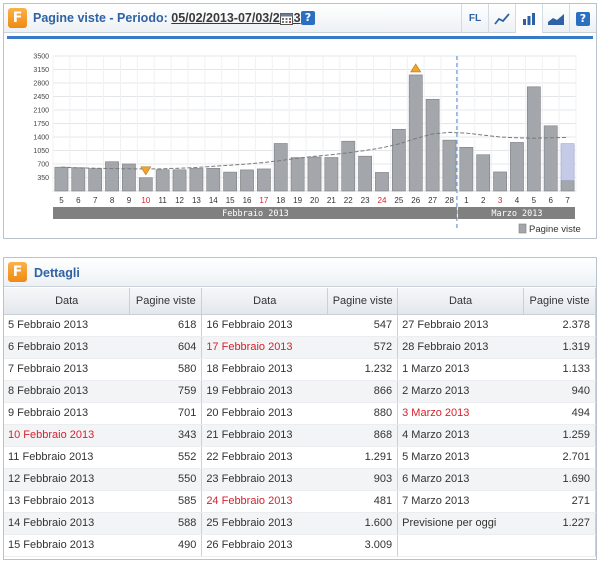 The height and width of the screenshot is (563, 600). What do you see at coordinates (559, 501) in the screenshot?
I see `row-views: 271` at bounding box center [559, 501].